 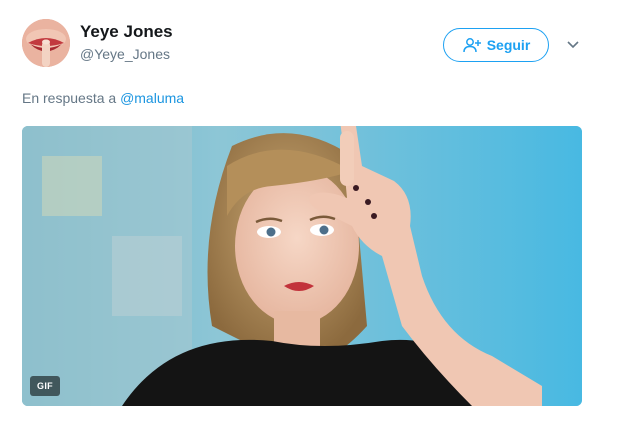 I want to click on reply-context: En respuesta a @maluma, so click(x=103, y=98).